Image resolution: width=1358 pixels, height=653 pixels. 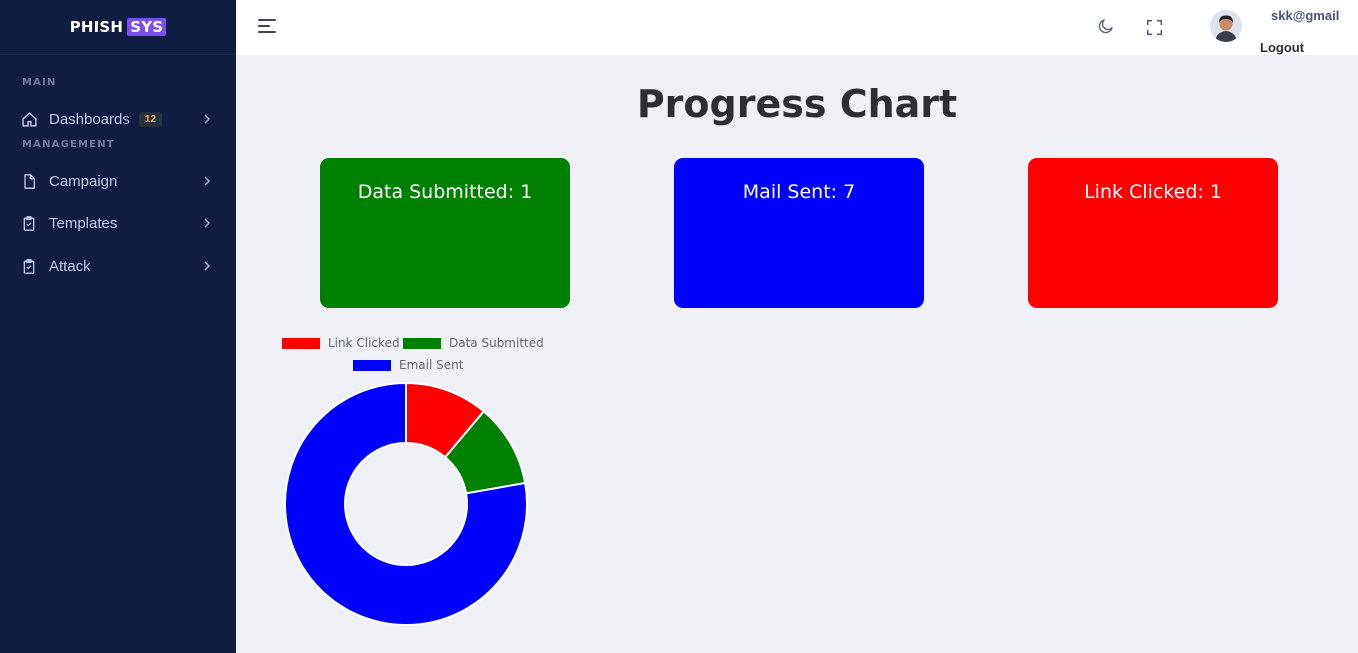 What do you see at coordinates (790, 192) in the screenshot?
I see `stat-label: Mail Sent:` at bounding box center [790, 192].